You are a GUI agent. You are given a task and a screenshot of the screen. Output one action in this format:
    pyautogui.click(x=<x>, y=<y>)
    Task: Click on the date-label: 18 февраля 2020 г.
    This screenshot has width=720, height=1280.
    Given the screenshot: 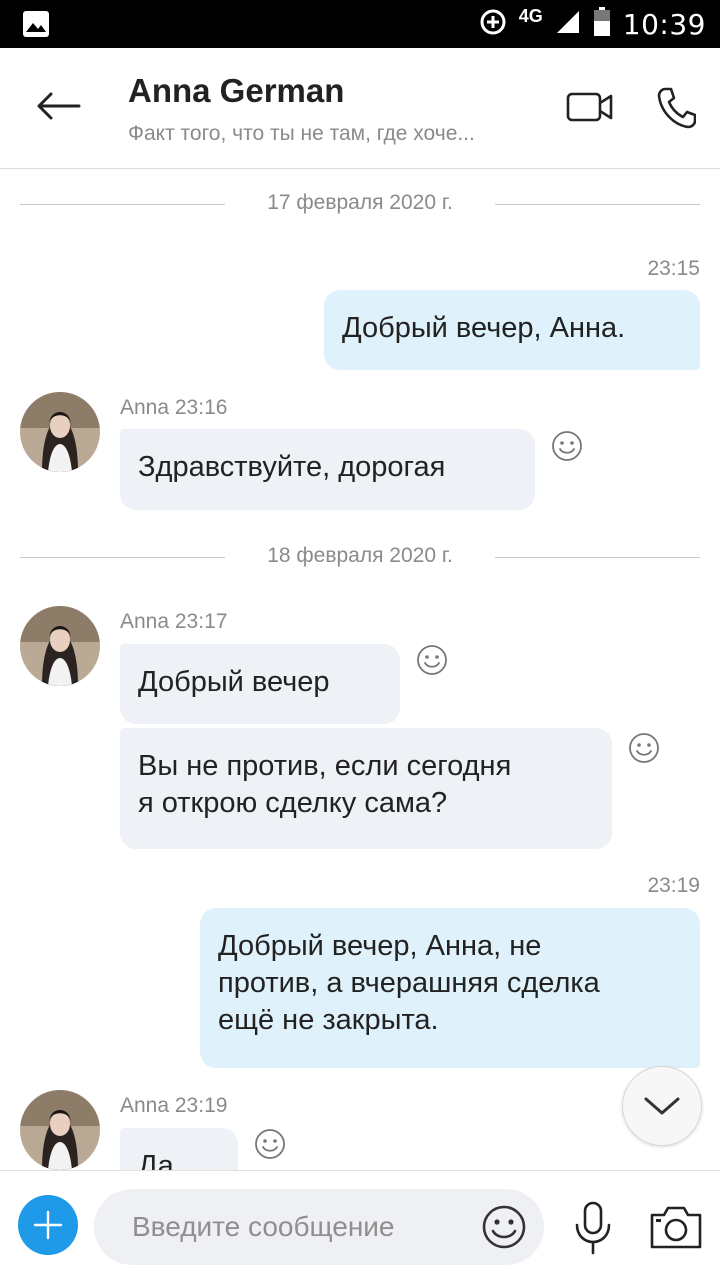 What is the action you would take?
    pyautogui.click(x=360, y=555)
    